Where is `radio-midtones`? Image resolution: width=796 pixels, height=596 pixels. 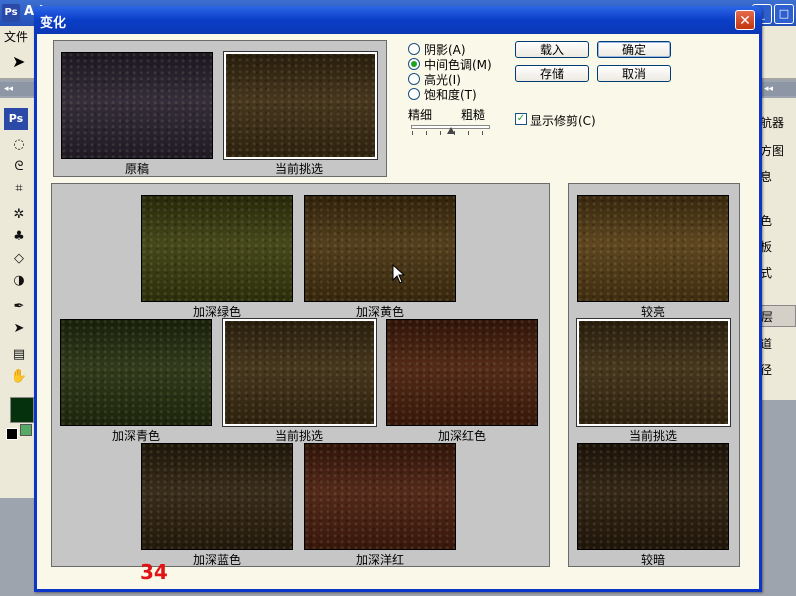 radio-midtones is located at coordinates (414, 64).